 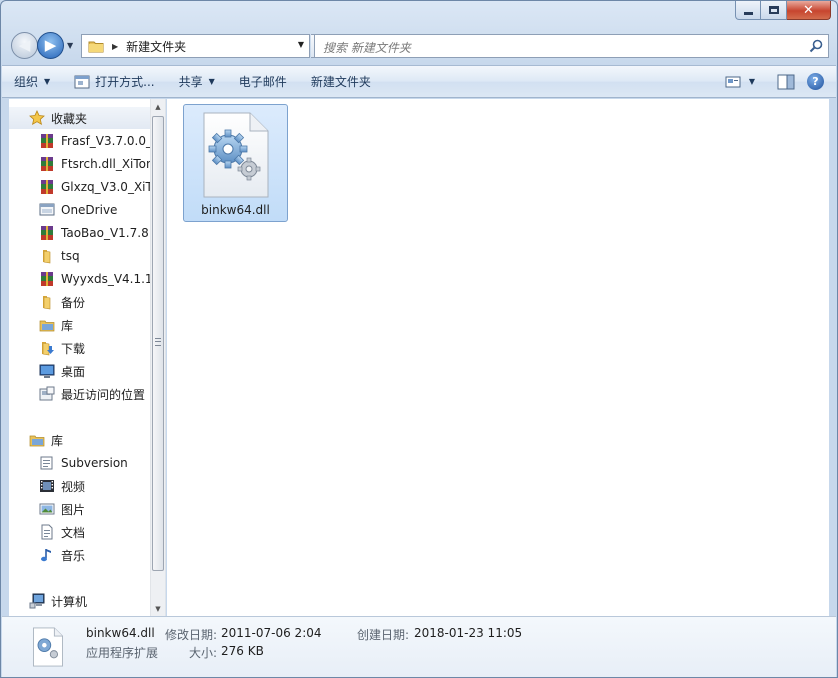 I want to click on subversion-icon, so click(x=46, y=463).